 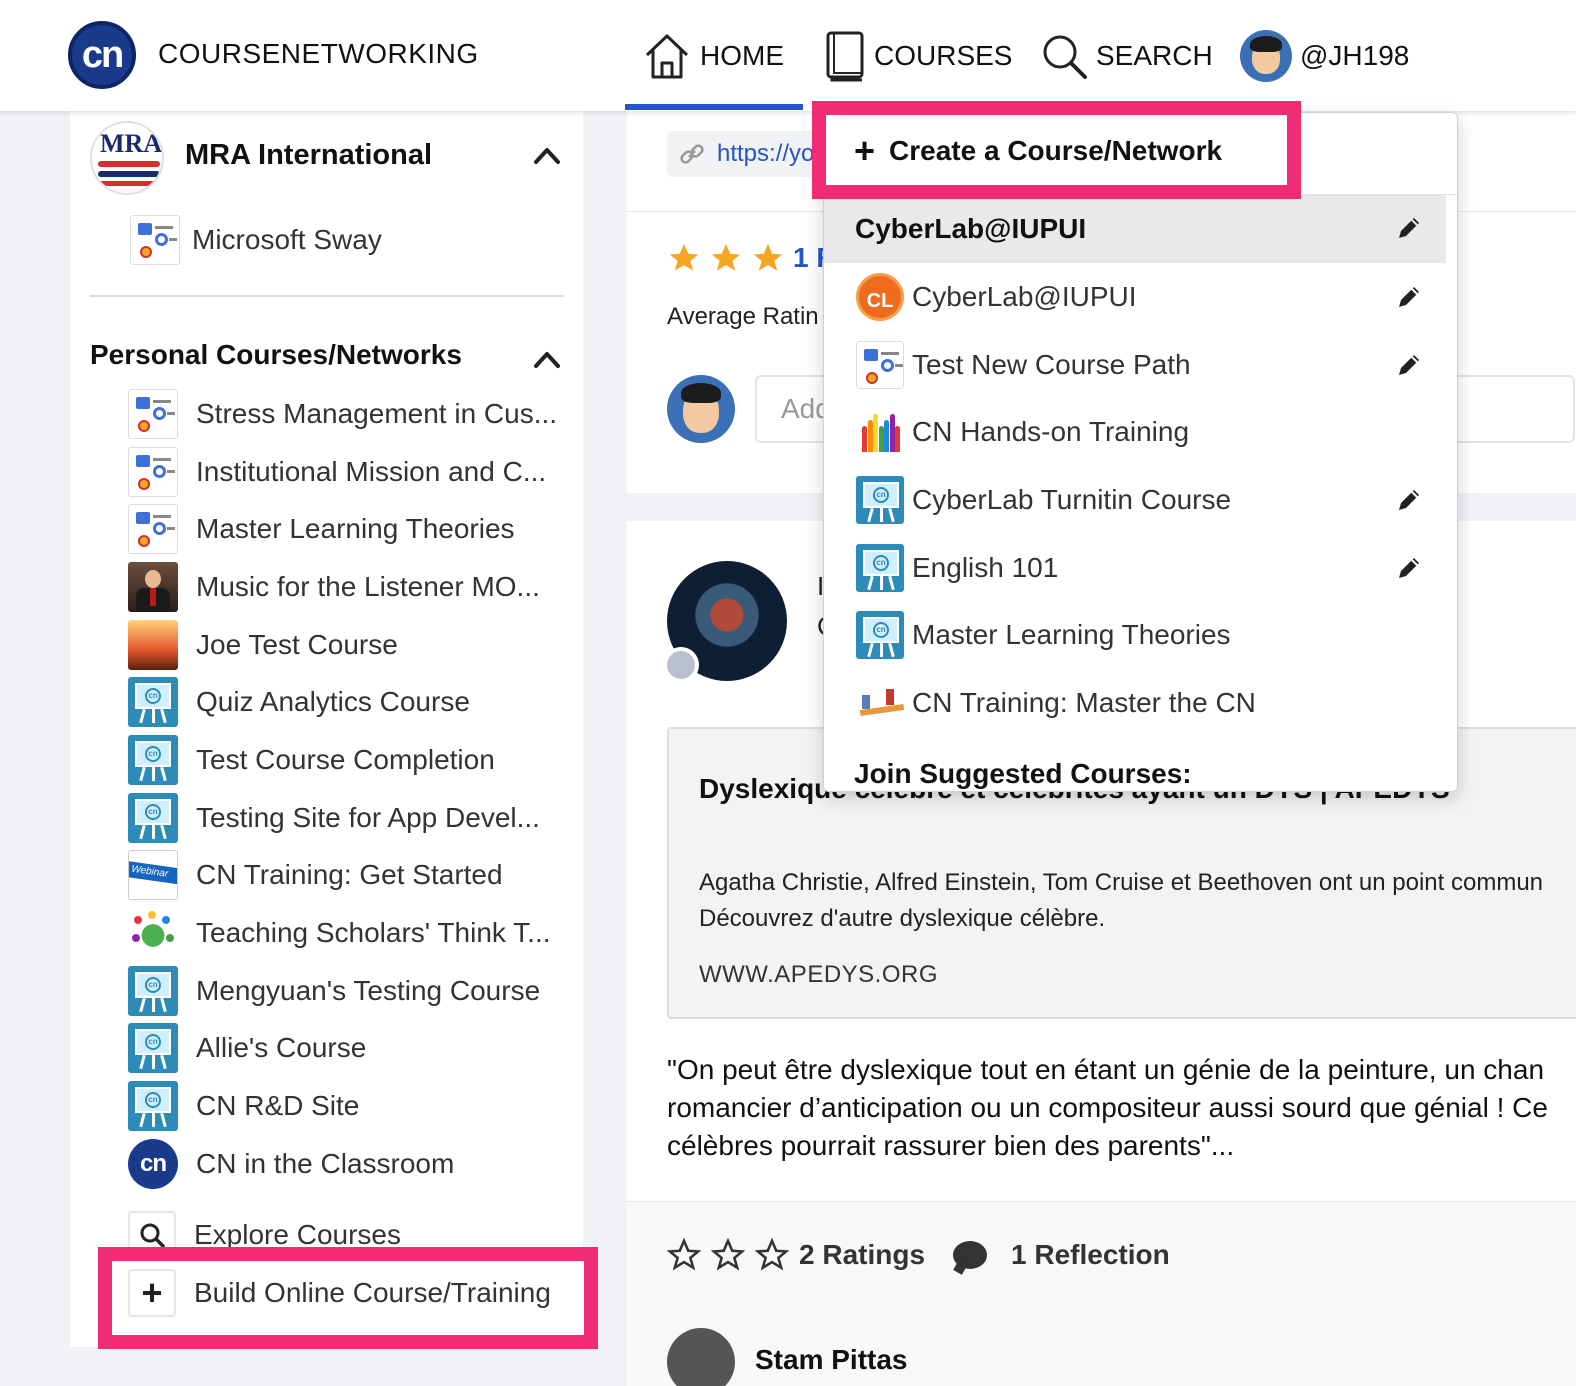 What do you see at coordinates (1154, 55) in the screenshot?
I see `nav-search-label: SEARCH` at bounding box center [1154, 55].